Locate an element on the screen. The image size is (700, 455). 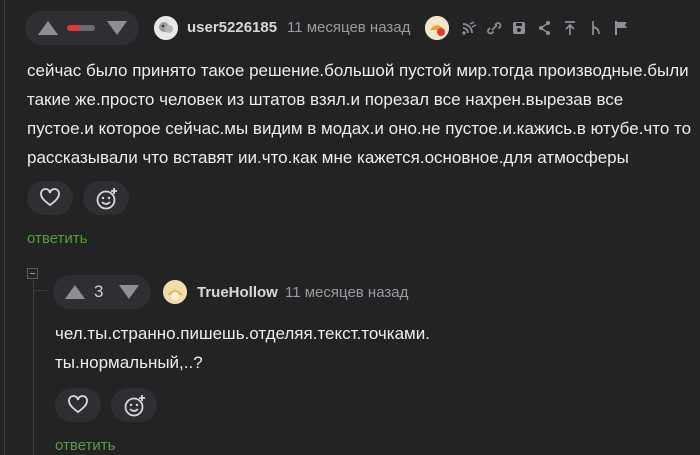
reply-author: TrueHollow is located at coordinates (237, 292).